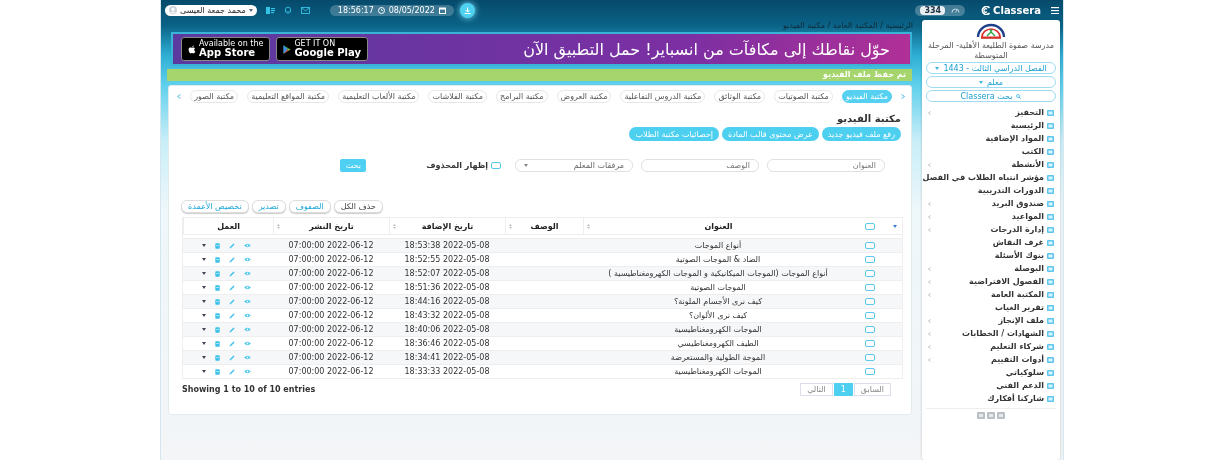  What do you see at coordinates (991, 334) in the screenshot?
I see `sidebar-item: الشهادات / الخطابات` at bounding box center [991, 334].